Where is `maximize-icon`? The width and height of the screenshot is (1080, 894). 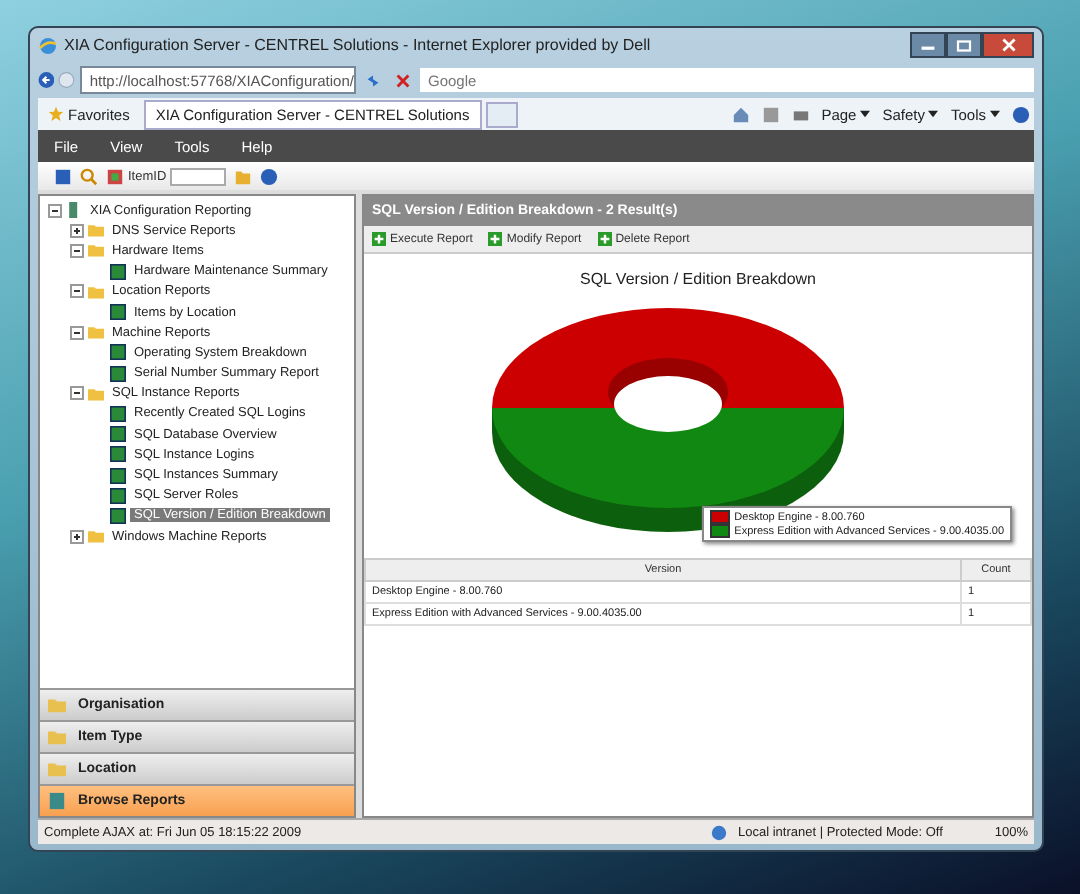
maximize-icon is located at coordinates (964, 45).